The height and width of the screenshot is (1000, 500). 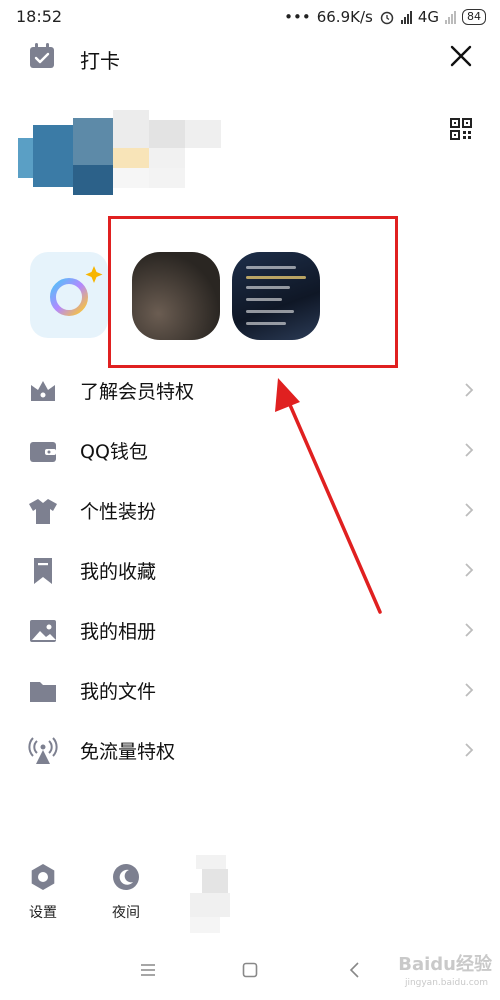 I want to click on menu-item-label: 我的文件, so click(x=118, y=692).